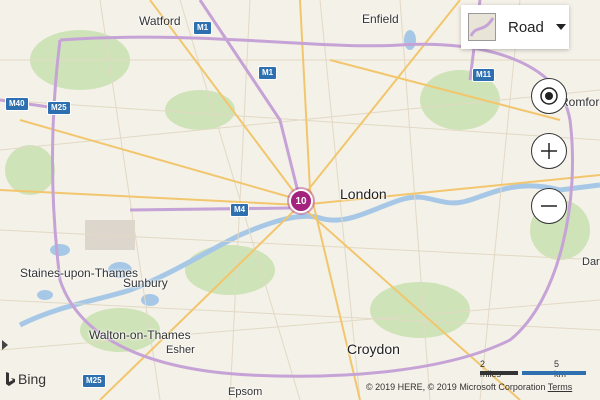 The width and height of the screenshot is (600, 400). I want to click on zoom-out-button, so click(549, 206).